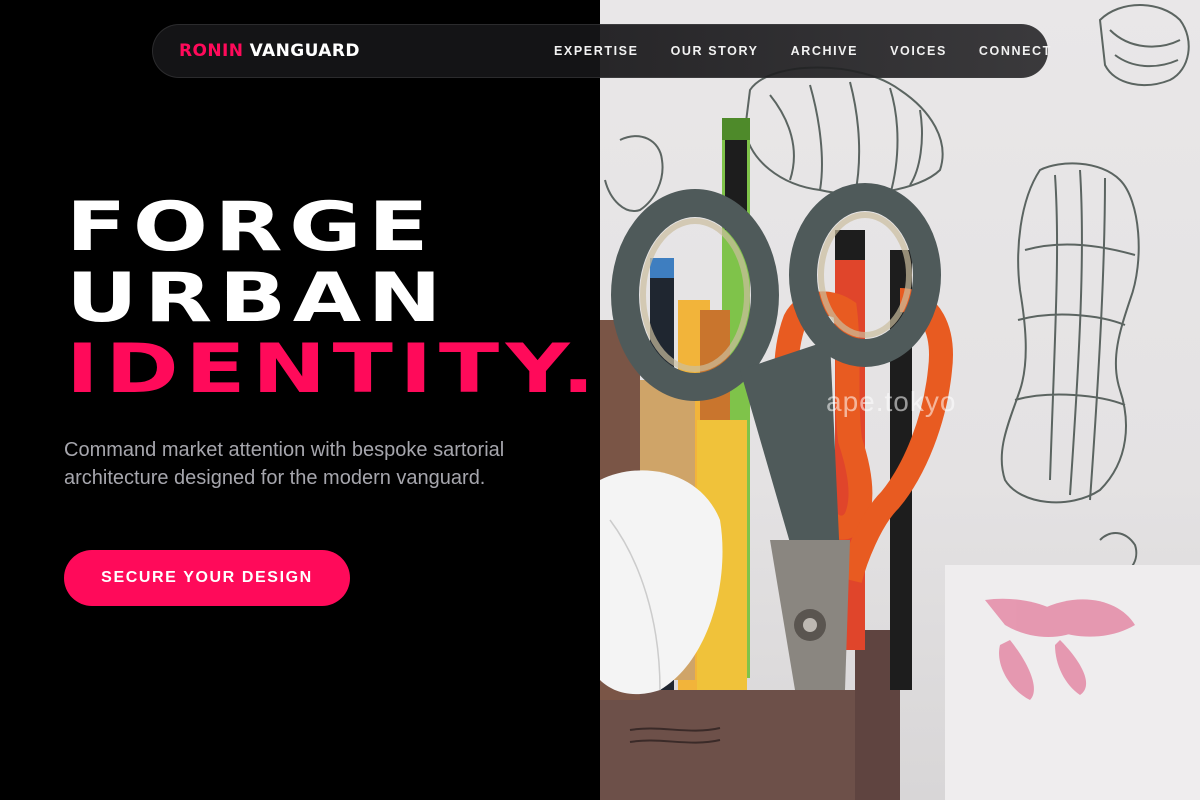  Describe the element at coordinates (891, 401) in the screenshot. I see `watermark-text: ape.tokyo` at that location.